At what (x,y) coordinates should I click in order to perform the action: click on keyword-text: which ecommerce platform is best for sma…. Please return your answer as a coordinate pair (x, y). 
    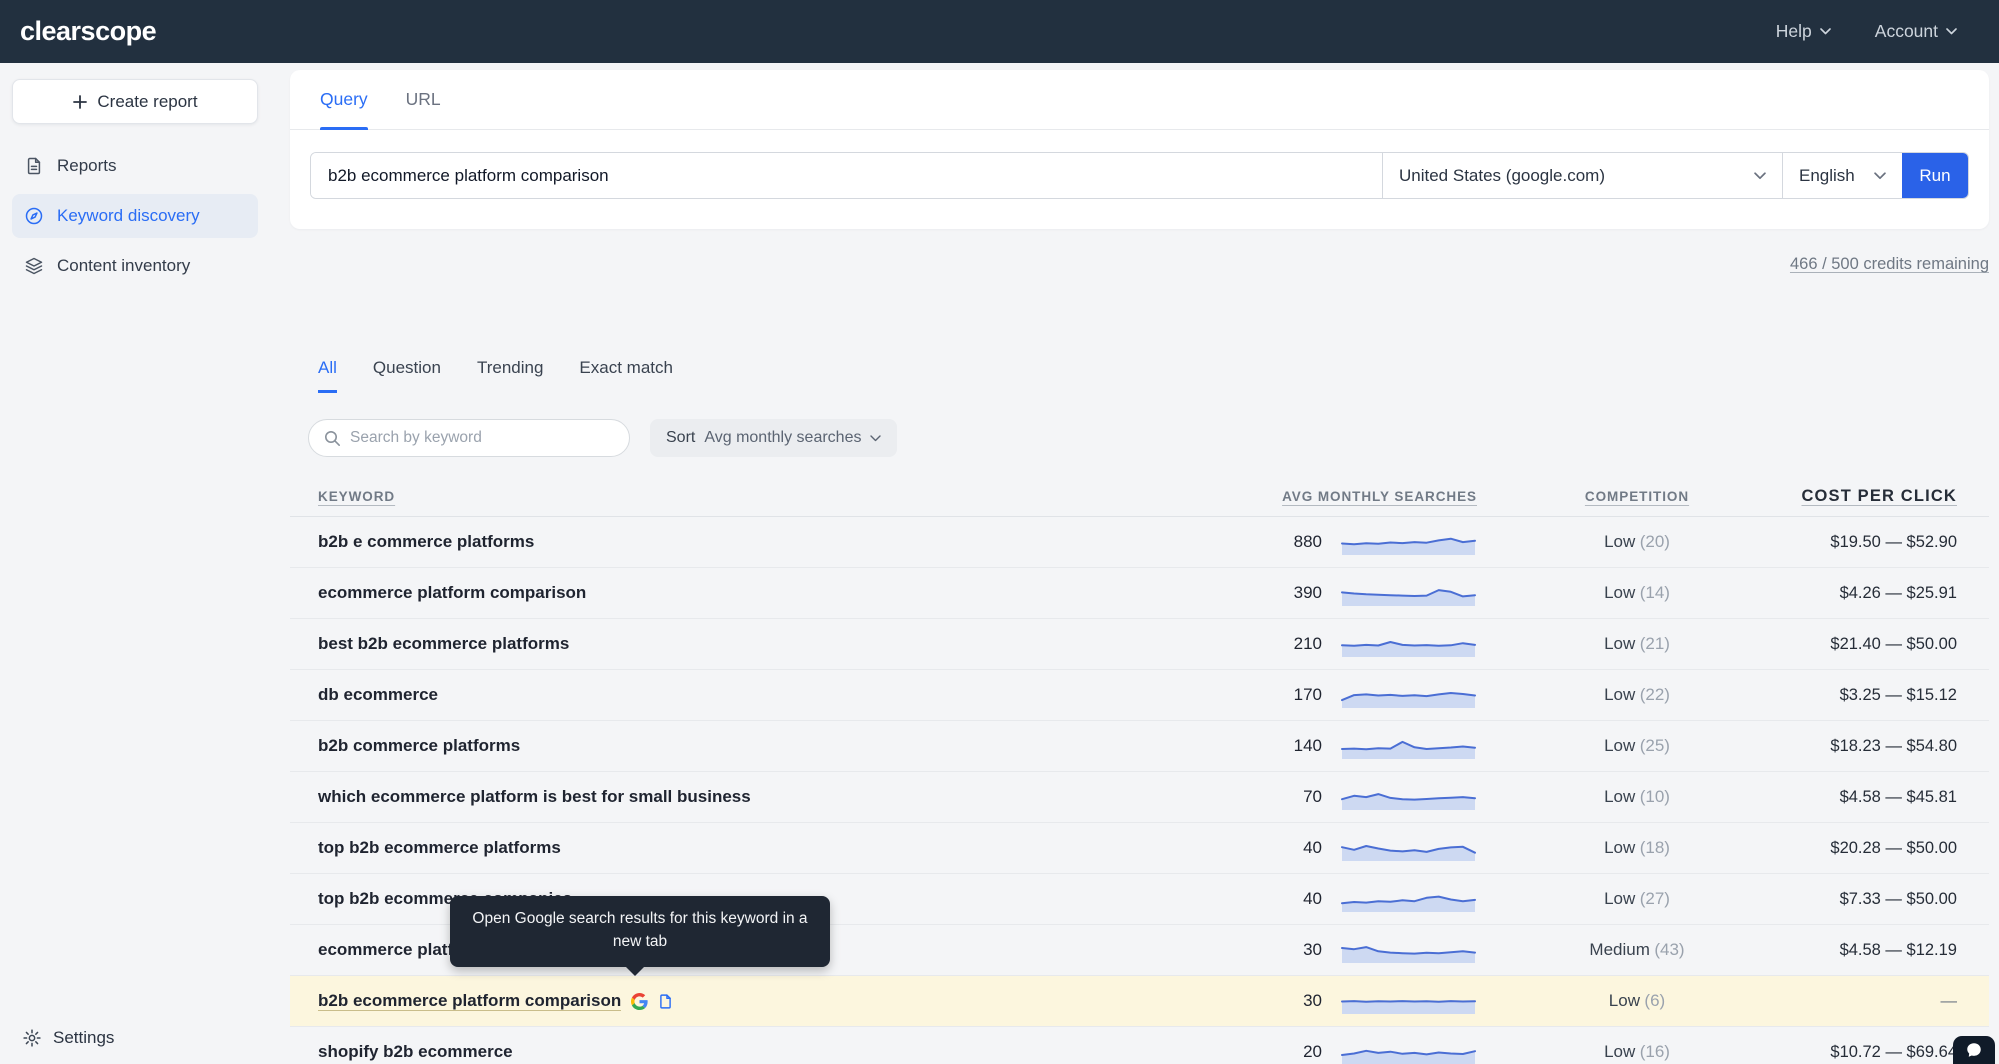
    Looking at the image, I should click on (534, 797).